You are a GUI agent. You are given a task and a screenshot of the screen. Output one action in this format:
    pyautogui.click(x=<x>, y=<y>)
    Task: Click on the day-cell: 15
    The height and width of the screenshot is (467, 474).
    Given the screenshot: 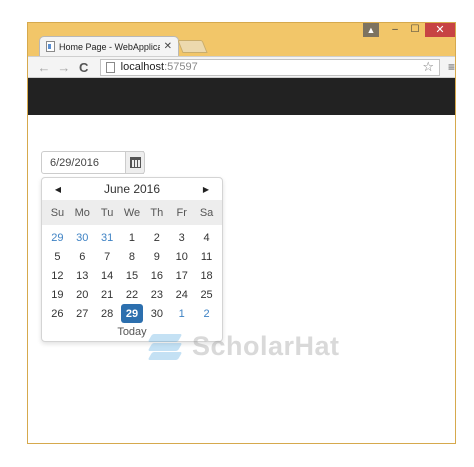 What is the action you would take?
    pyautogui.click(x=132, y=275)
    